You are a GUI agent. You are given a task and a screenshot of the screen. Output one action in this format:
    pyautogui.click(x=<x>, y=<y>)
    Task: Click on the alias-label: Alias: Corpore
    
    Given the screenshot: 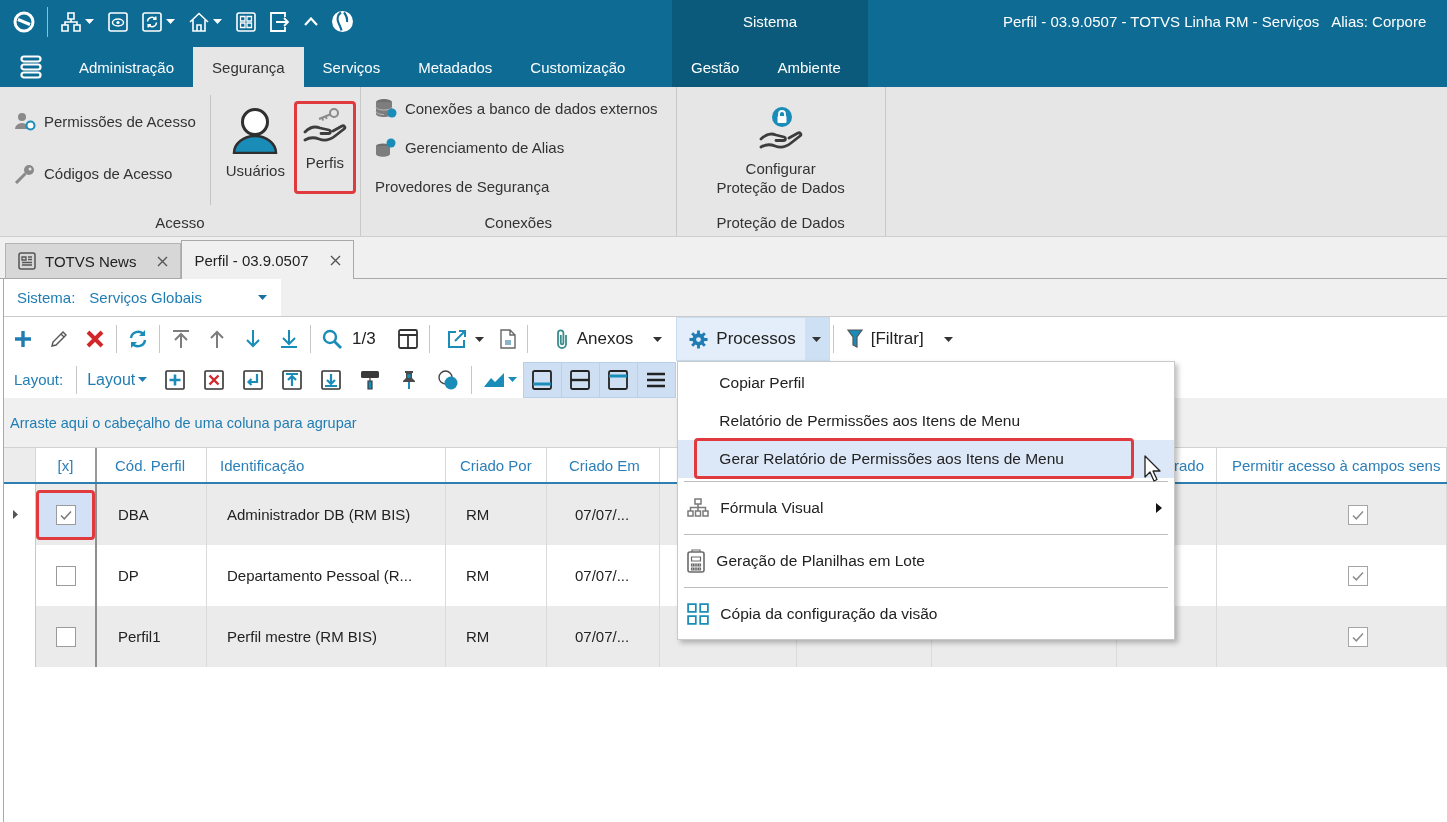 What is the action you would take?
    pyautogui.click(x=1379, y=21)
    